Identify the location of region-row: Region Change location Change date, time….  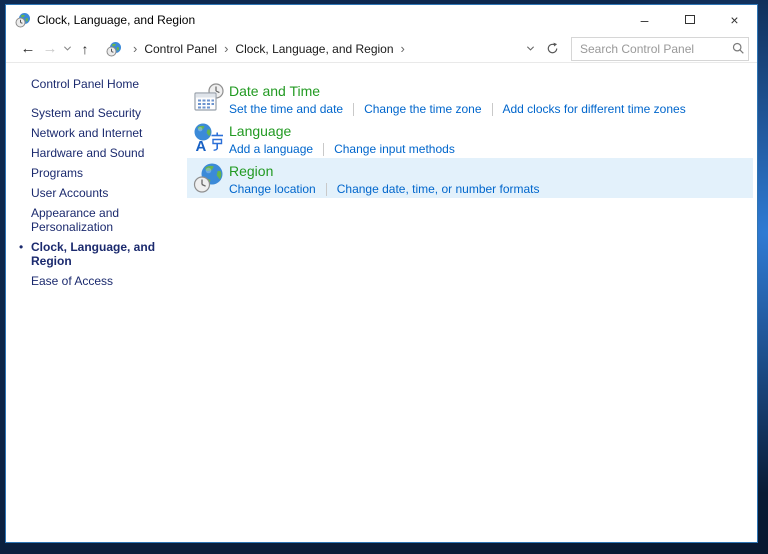
(470, 178).